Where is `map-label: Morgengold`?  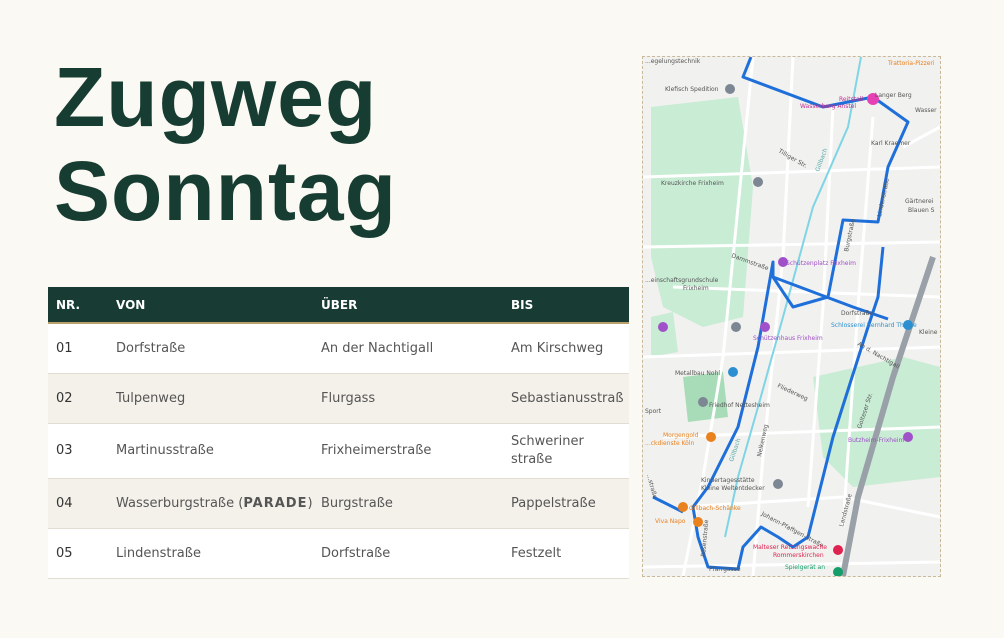
map-label: Morgengold is located at coordinates (681, 435).